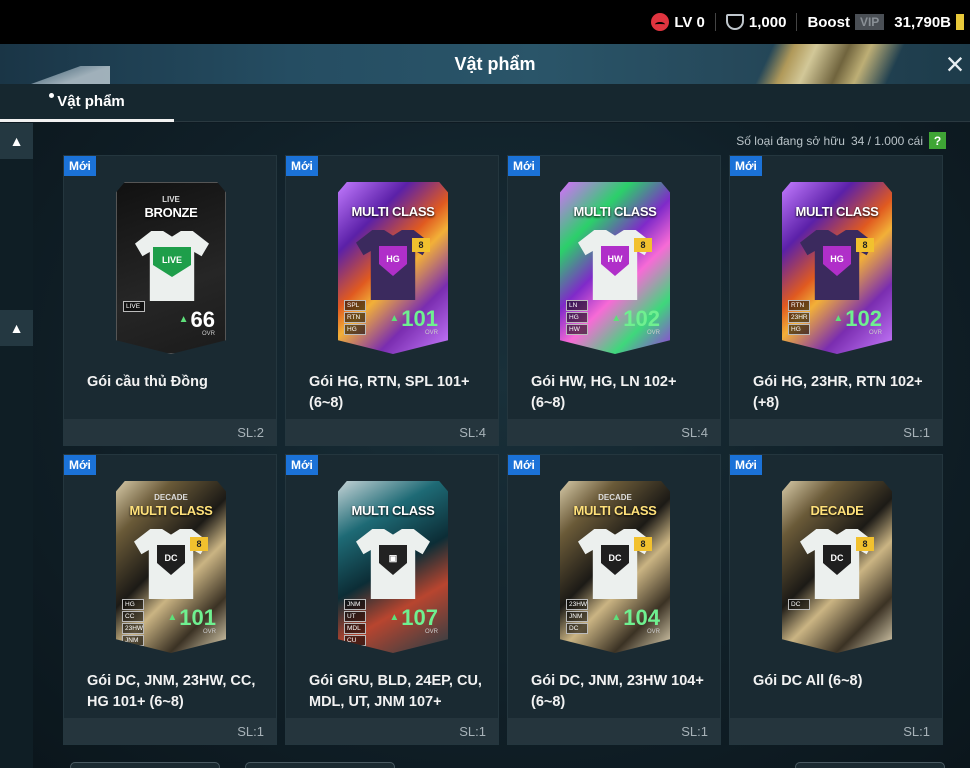 This screenshot has width=970, height=768. What do you see at coordinates (393, 268) in the screenshot?
I see `pack-artwork: MULTI CLASS HG 8 SPL RTN HG ▲ 101 OVR` at bounding box center [393, 268].